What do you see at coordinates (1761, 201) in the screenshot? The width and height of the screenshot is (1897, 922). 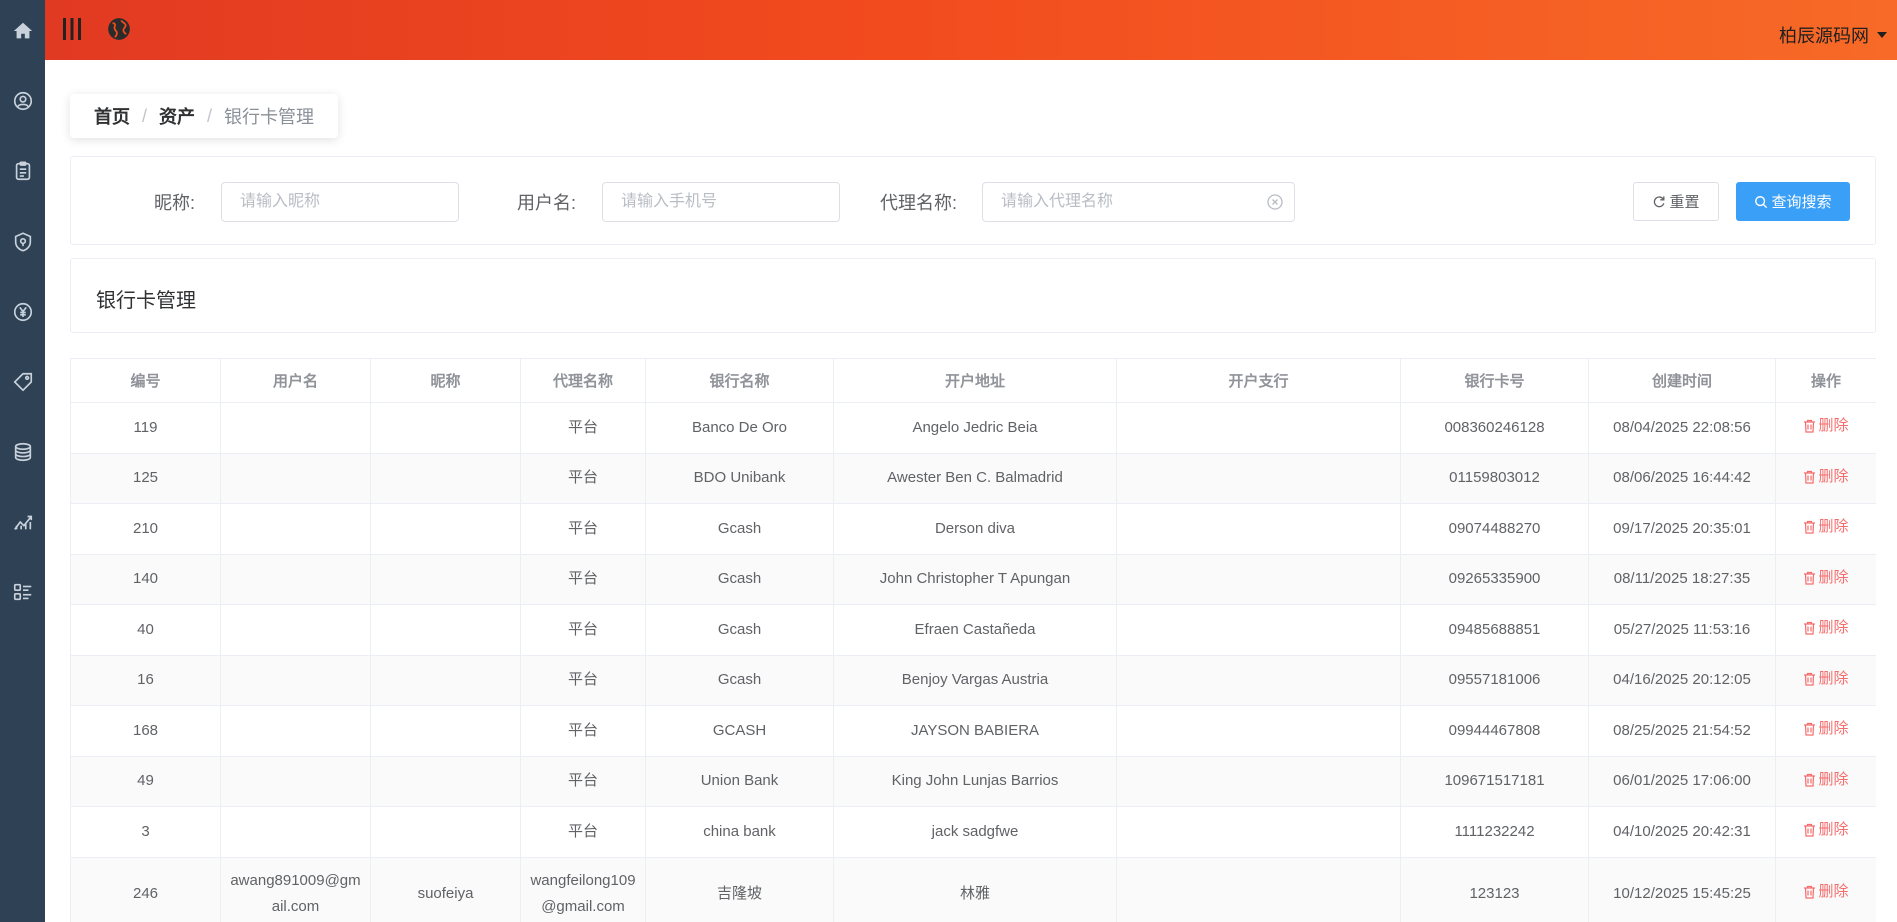 I see `search-icon` at bounding box center [1761, 201].